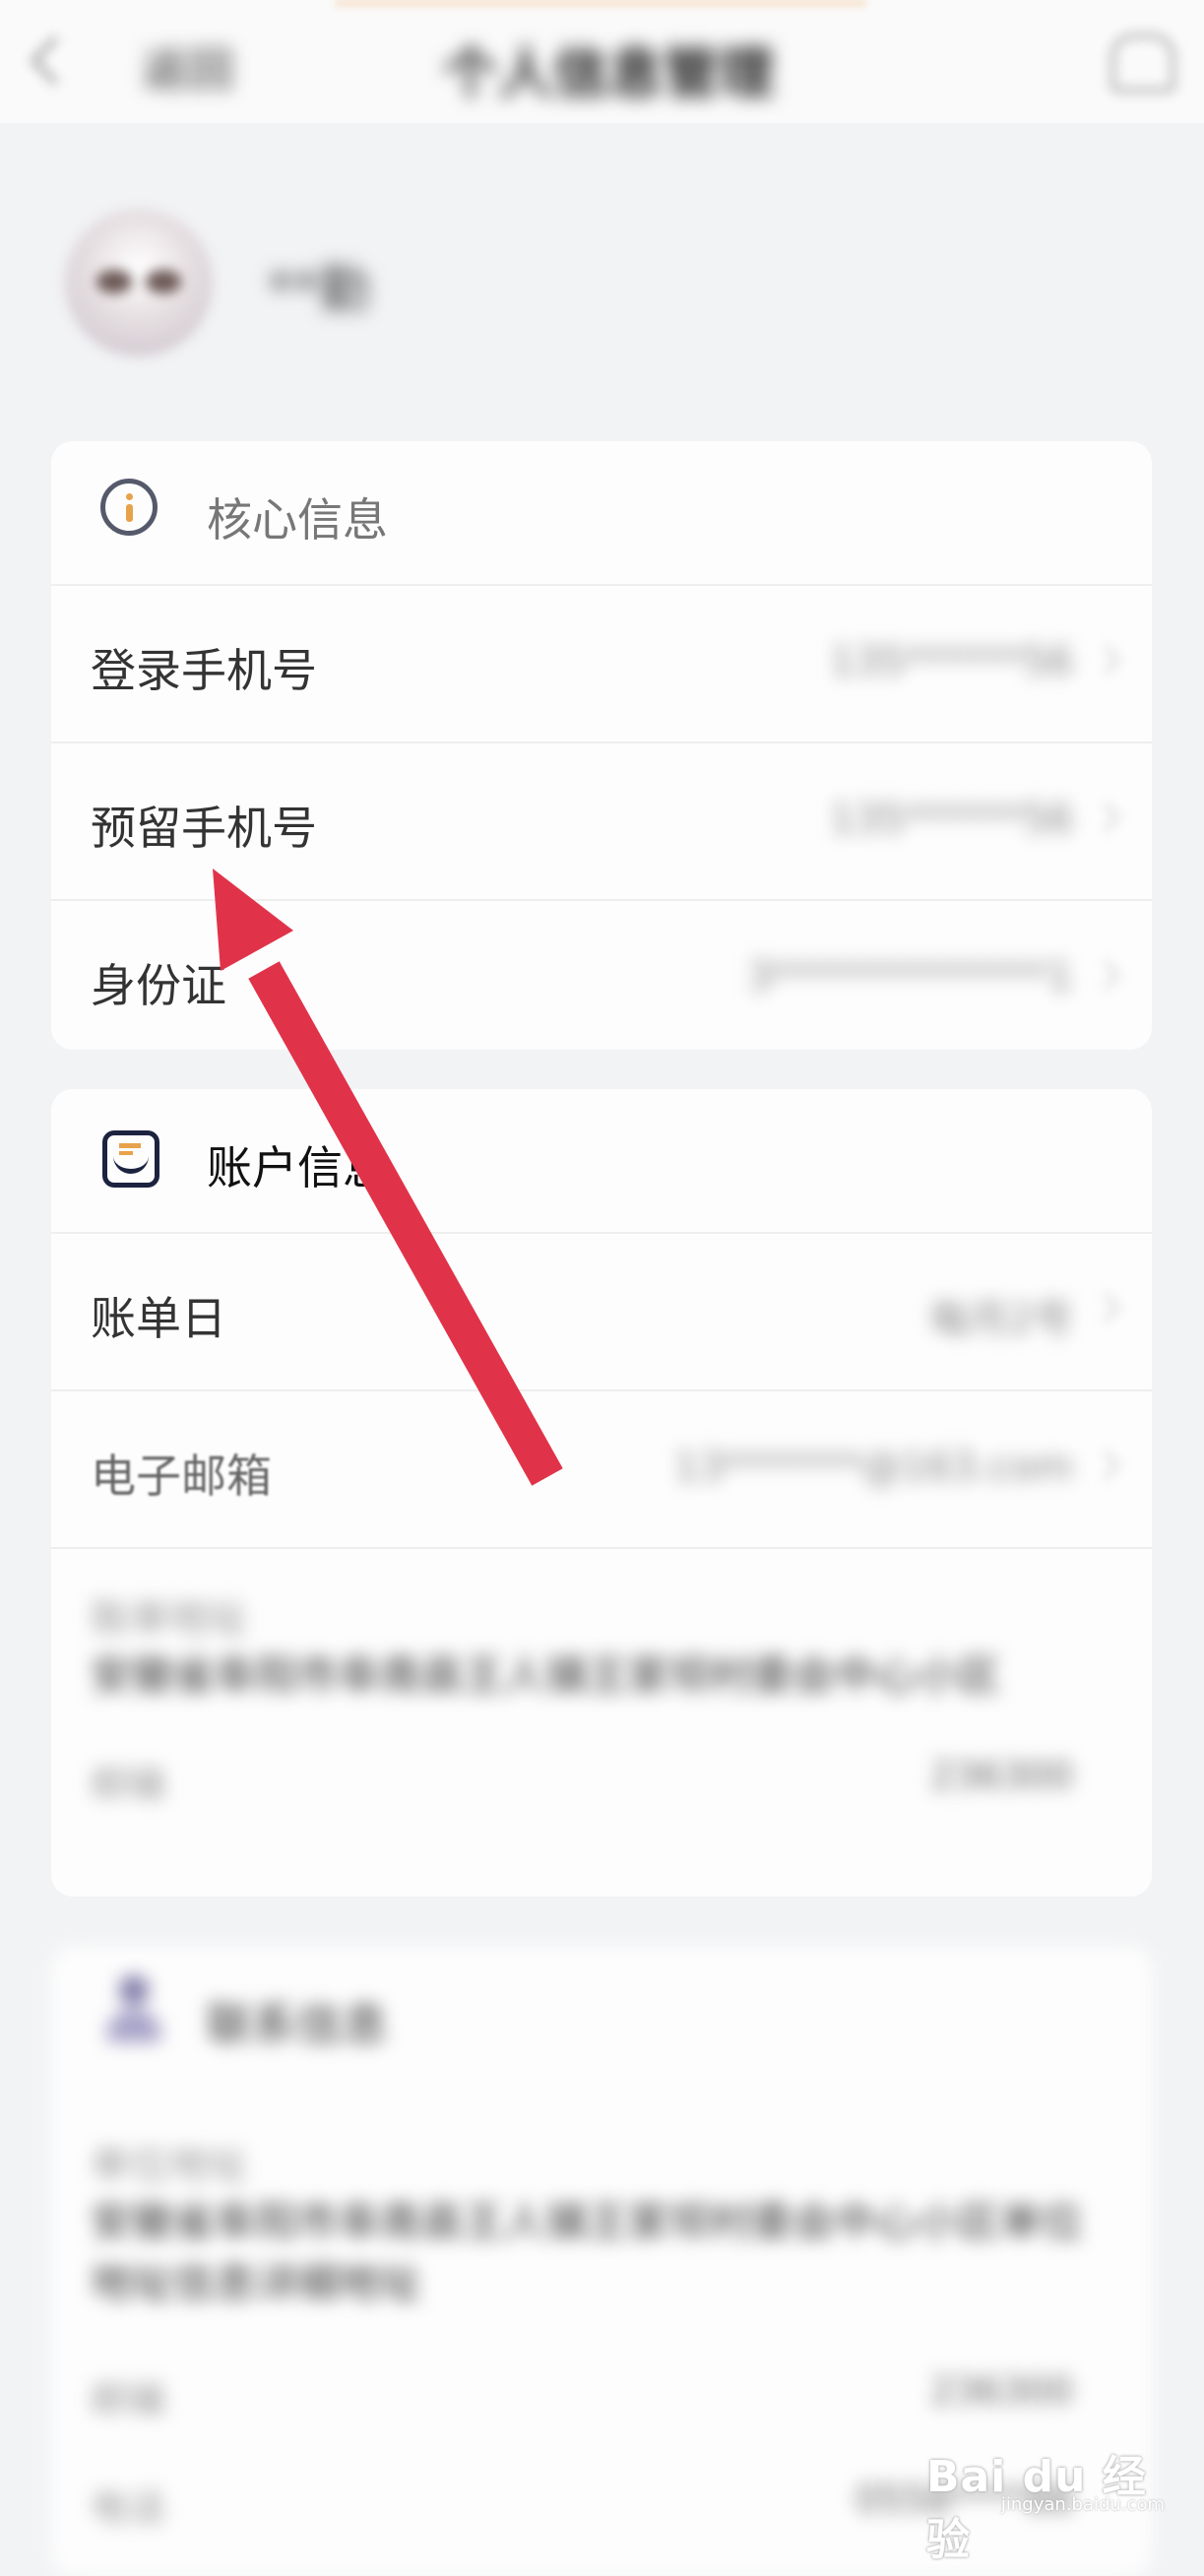  Describe the element at coordinates (139, 282) in the screenshot. I see `avatar` at that location.